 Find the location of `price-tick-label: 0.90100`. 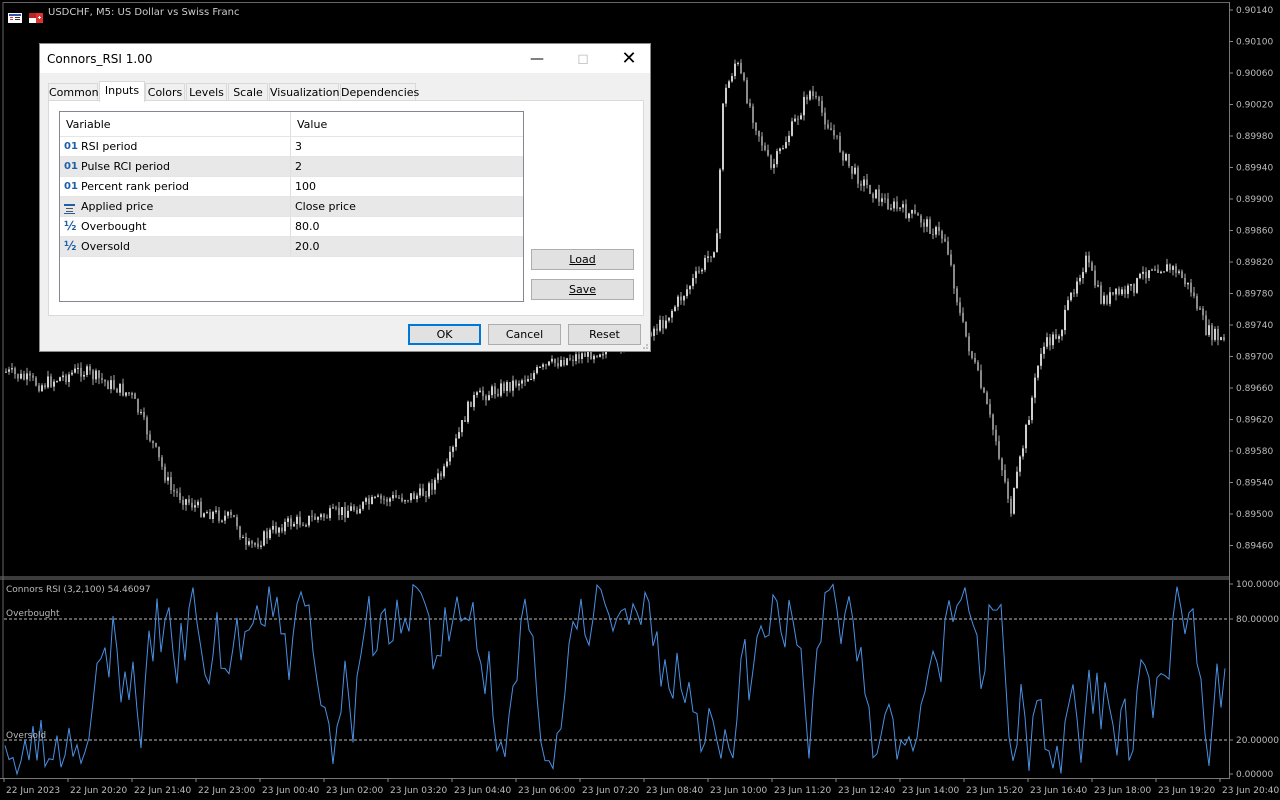

price-tick-label: 0.90100 is located at coordinates (1254, 43).